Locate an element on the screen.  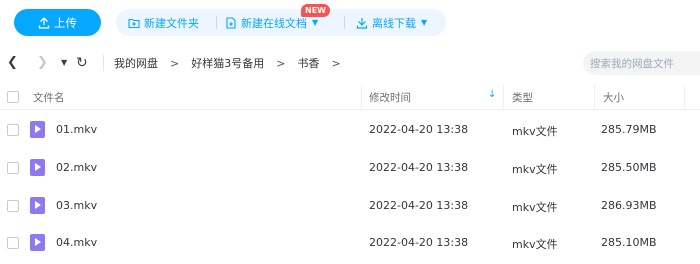
file-size: 285.10MB is located at coordinates (629, 242).